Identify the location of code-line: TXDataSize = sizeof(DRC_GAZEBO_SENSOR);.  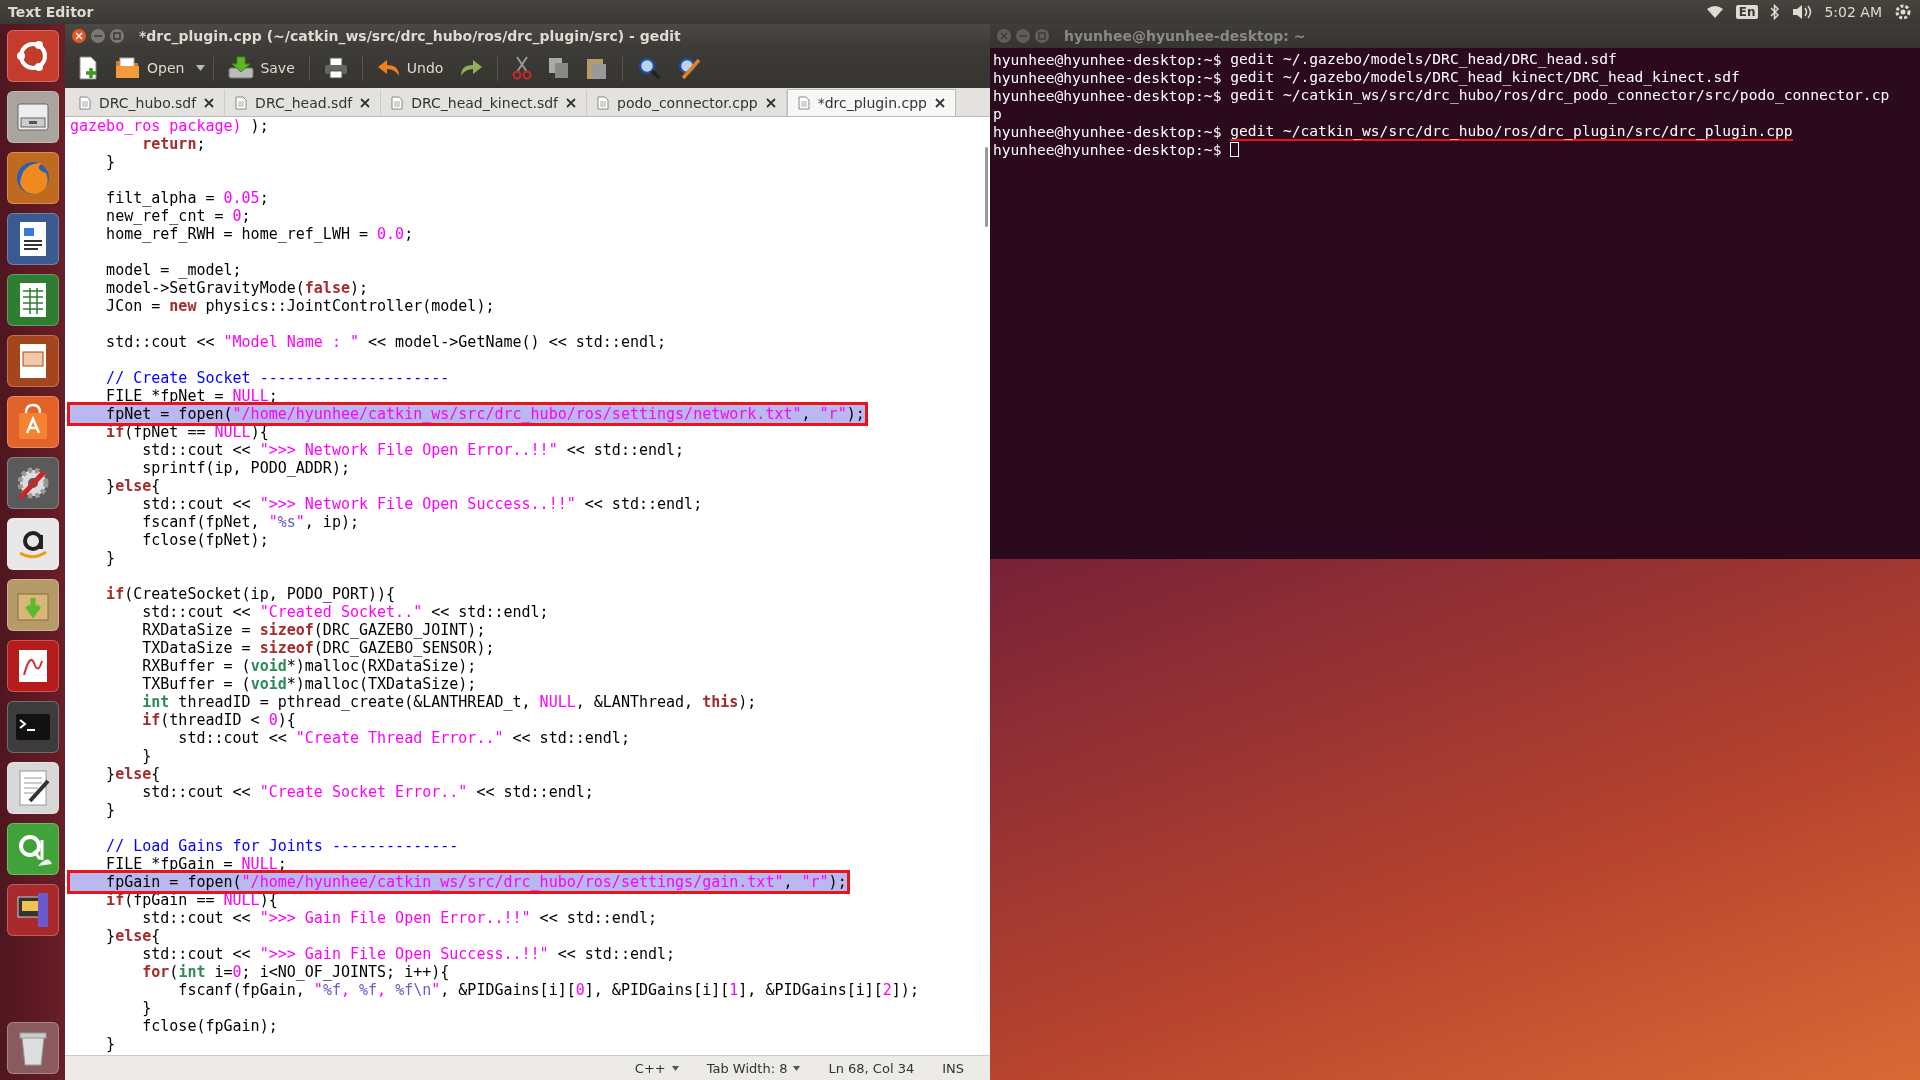
(318, 648).